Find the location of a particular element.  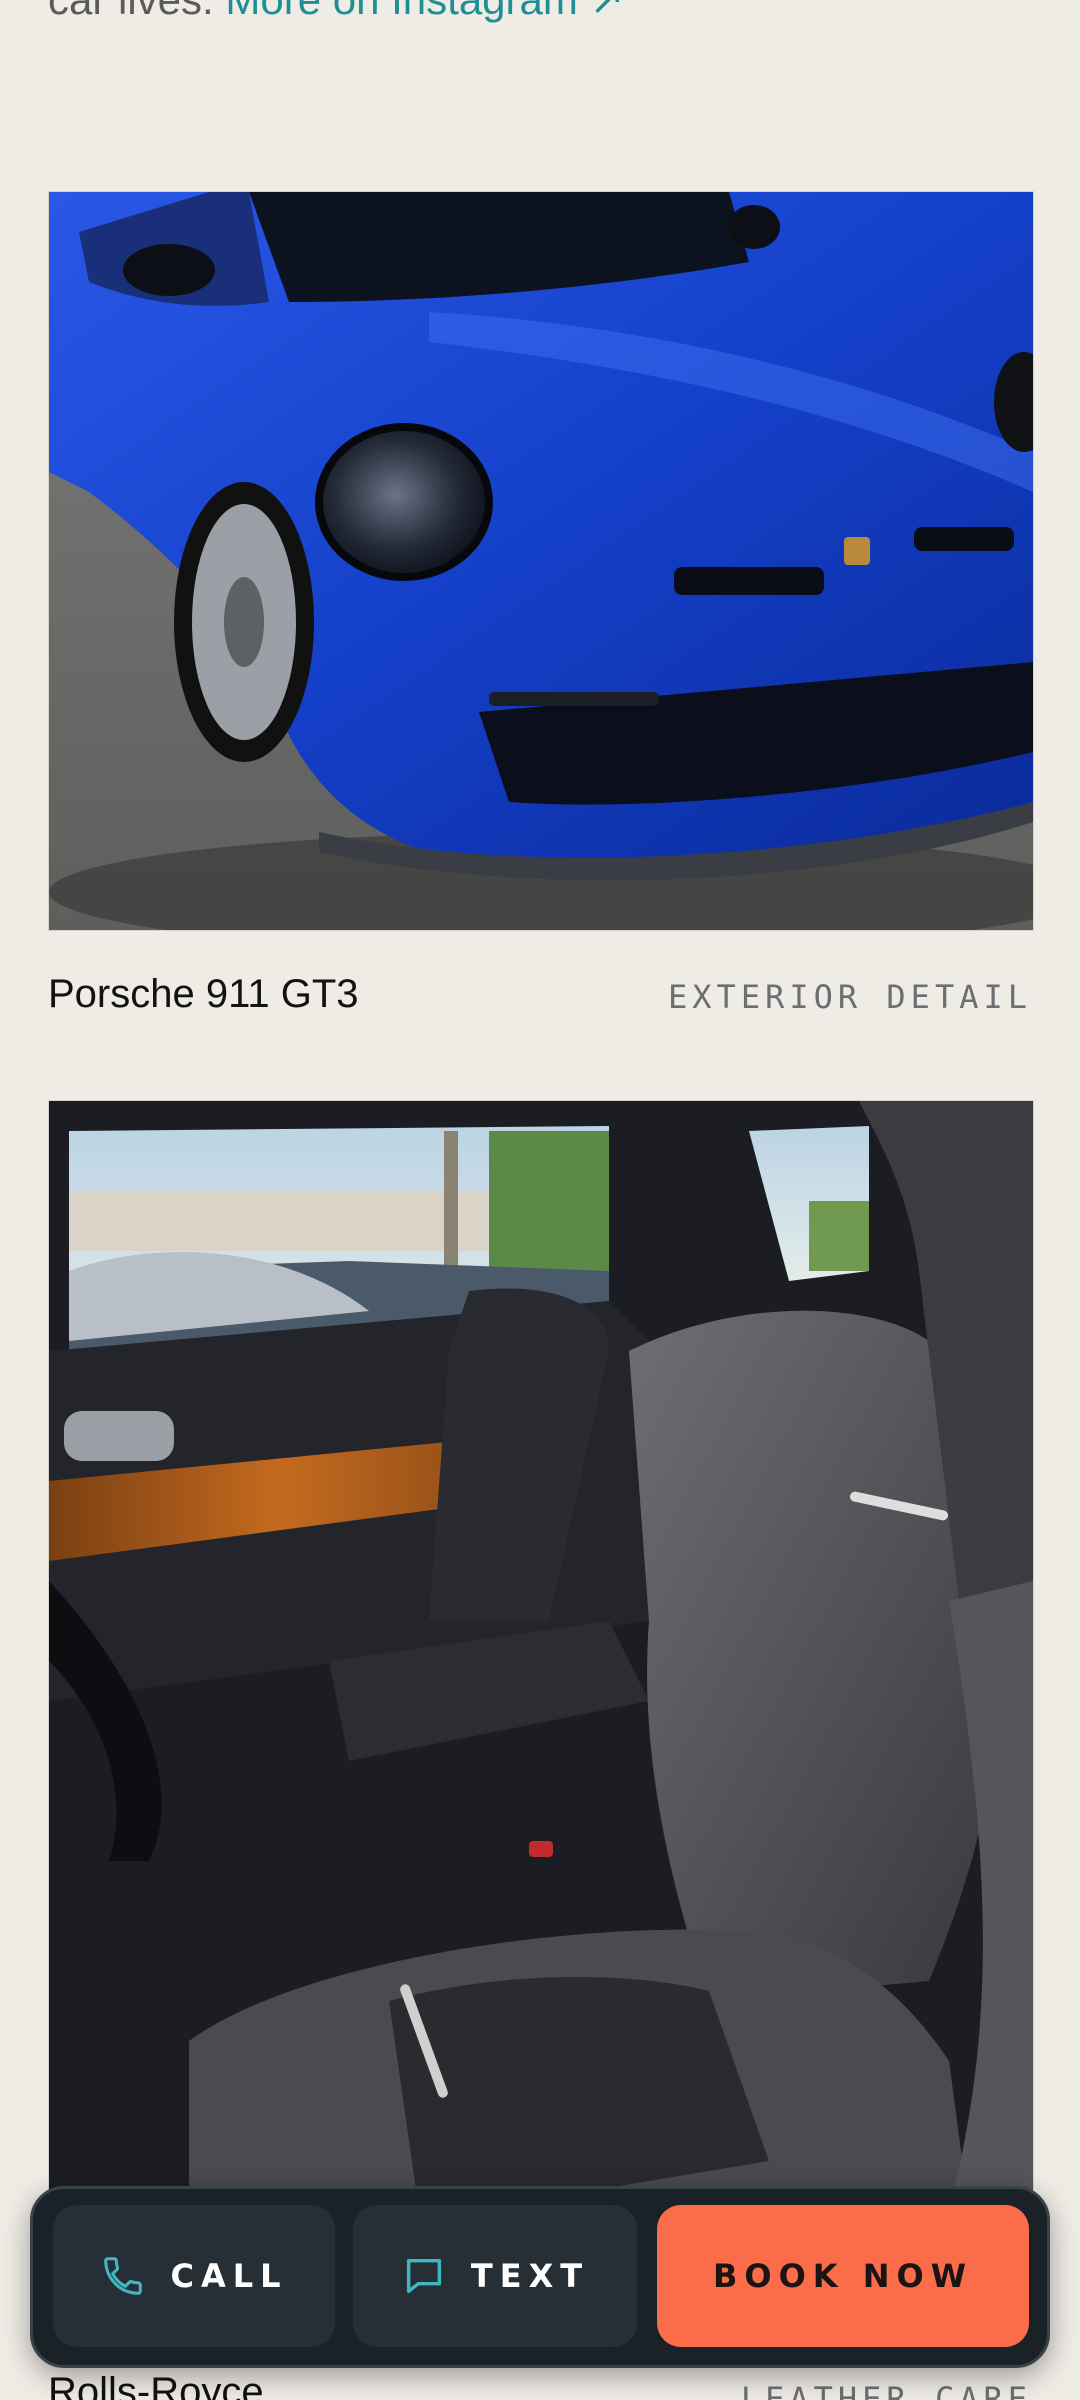

chat-bubble-icon is located at coordinates (423, 2276).